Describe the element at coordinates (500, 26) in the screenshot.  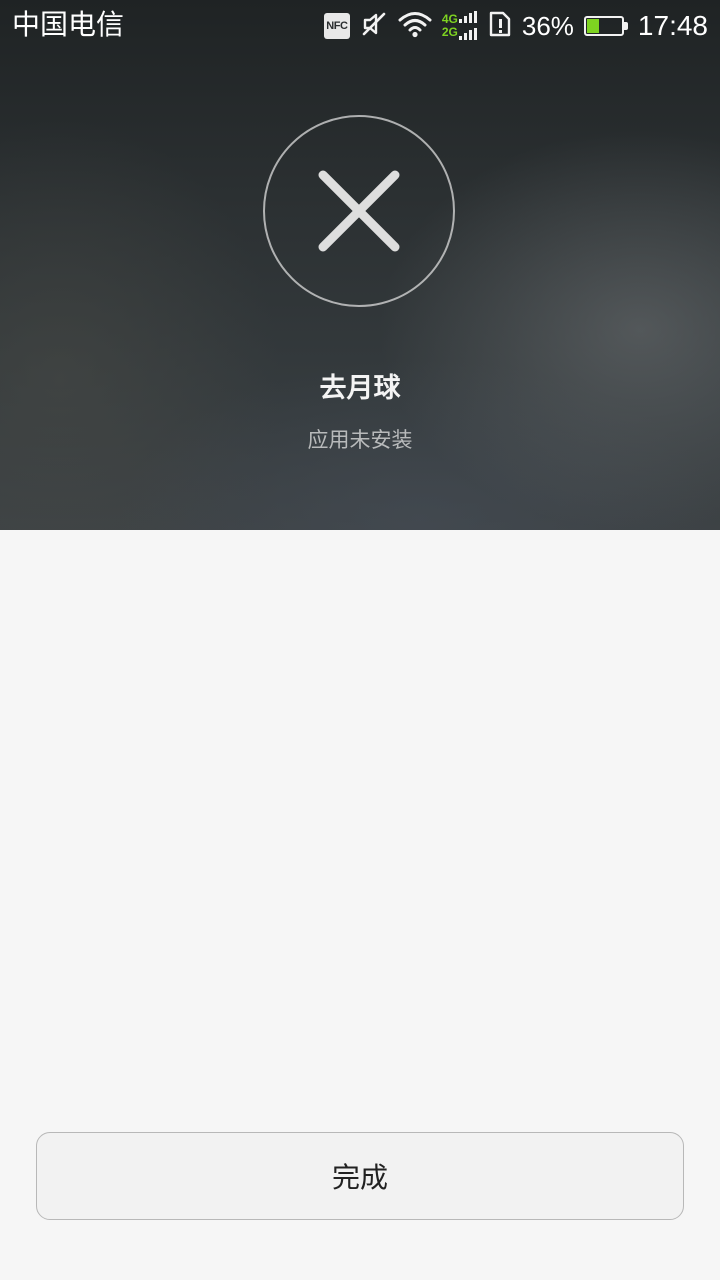
I see `sim-alert-icon` at that location.